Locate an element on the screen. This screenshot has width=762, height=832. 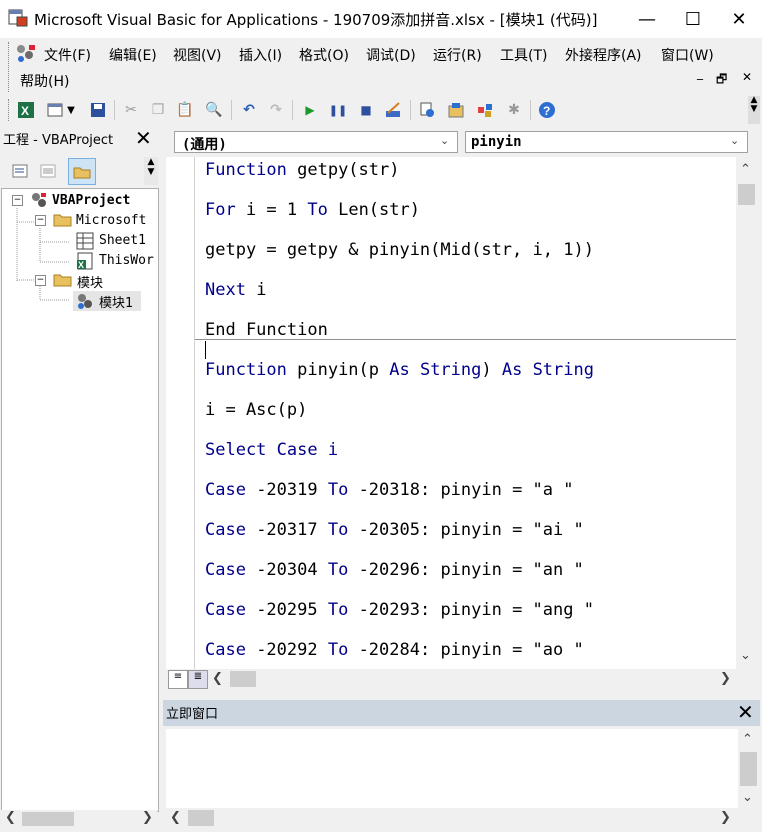
code-line-12: Case -20295 To -20293: pinyin = "ang " is located at coordinates (399, 610).